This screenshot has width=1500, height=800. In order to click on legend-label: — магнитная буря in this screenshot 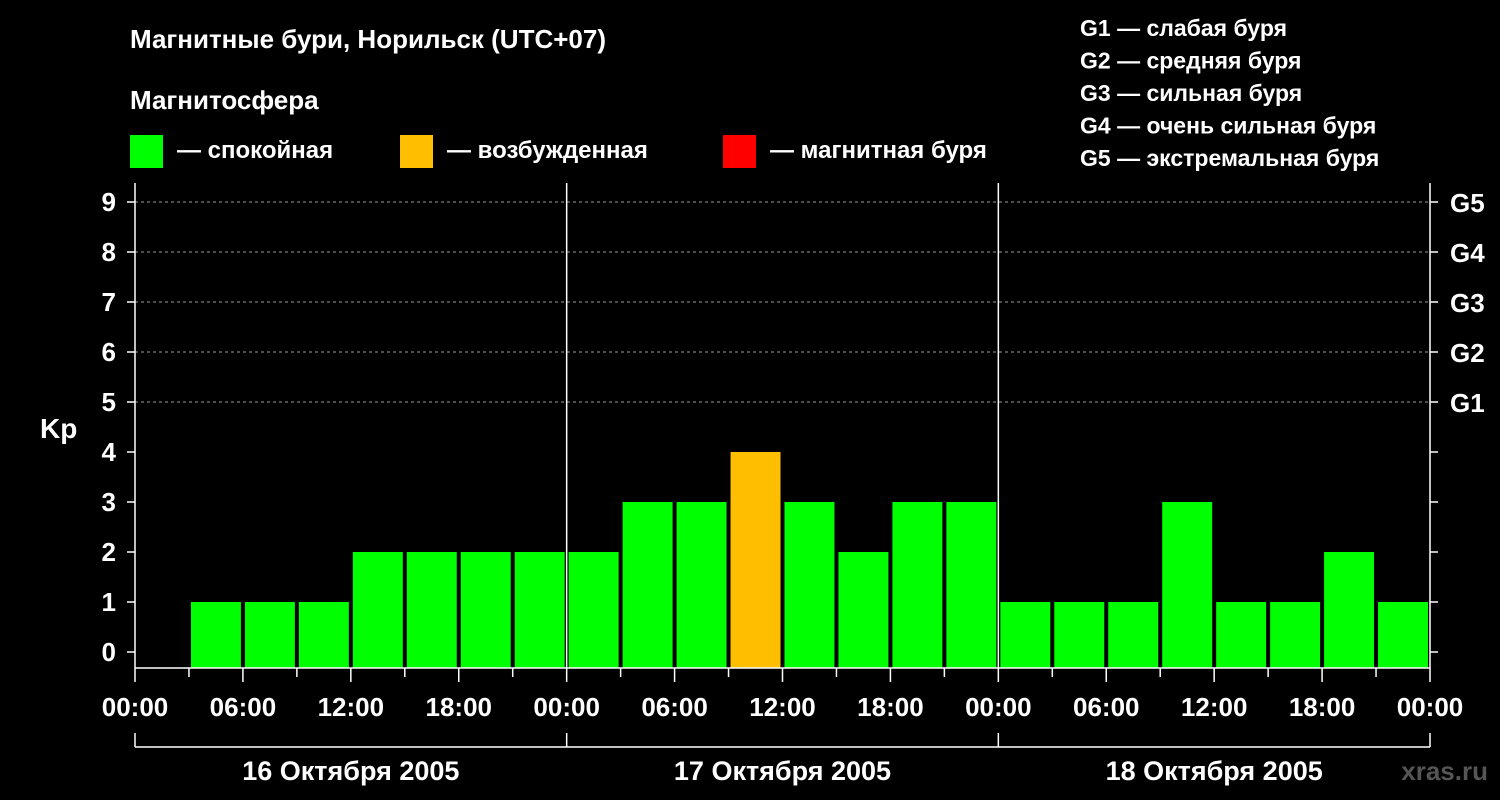, I will do `click(878, 150)`.